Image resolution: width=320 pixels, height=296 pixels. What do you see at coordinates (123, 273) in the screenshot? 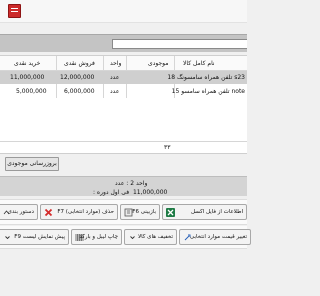
I see `footer-area` at bounding box center [123, 273].